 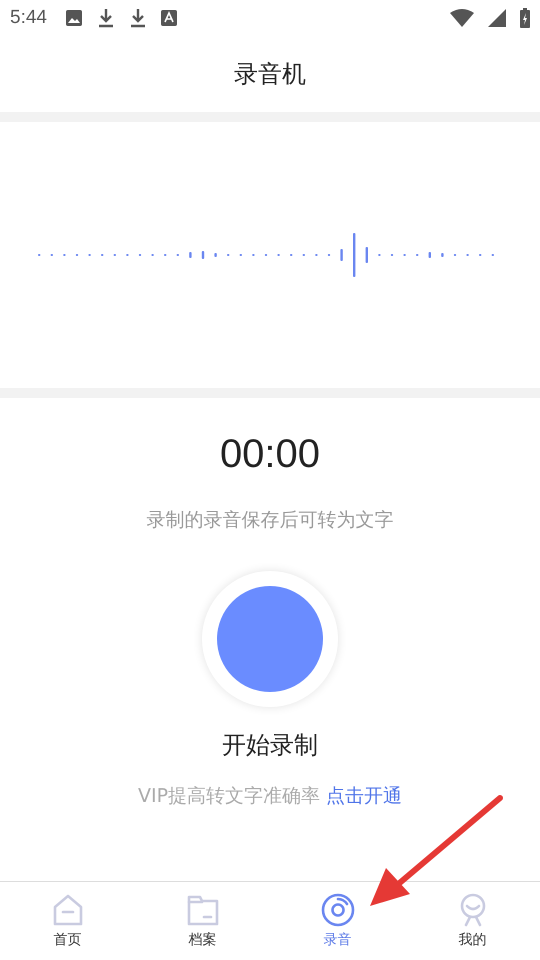 What do you see at coordinates (28, 18) in the screenshot?
I see `status-time: 5:44` at bounding box center [28, 18].